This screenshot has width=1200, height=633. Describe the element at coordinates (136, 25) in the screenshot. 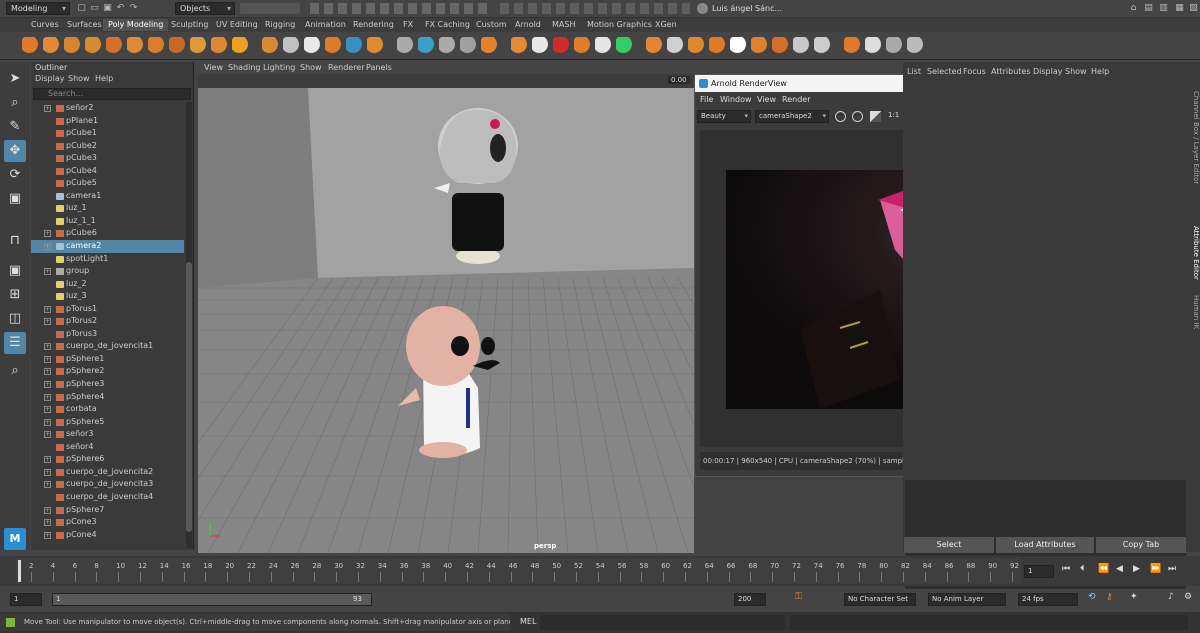

I see `shelf-tab-poly-modeling: Poly Modeling` at that location.